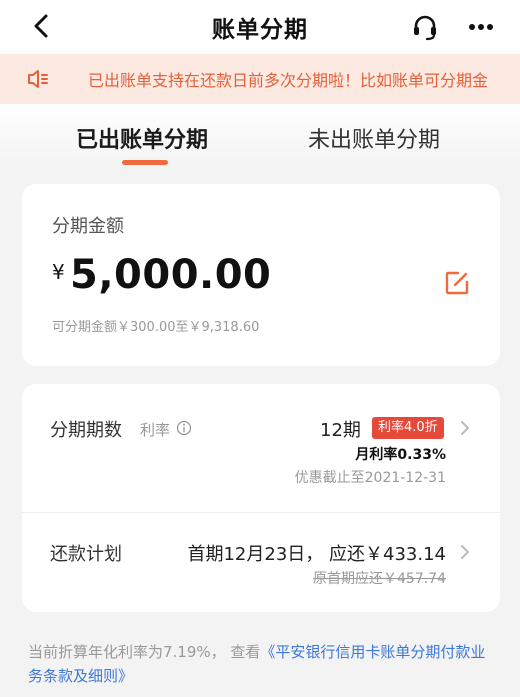 This screenshot has height=697, width=520. What do you see at coordinates (145, 162) in the screenshot?
I see `active-tab-indicator` at bounding box center [145, 162].